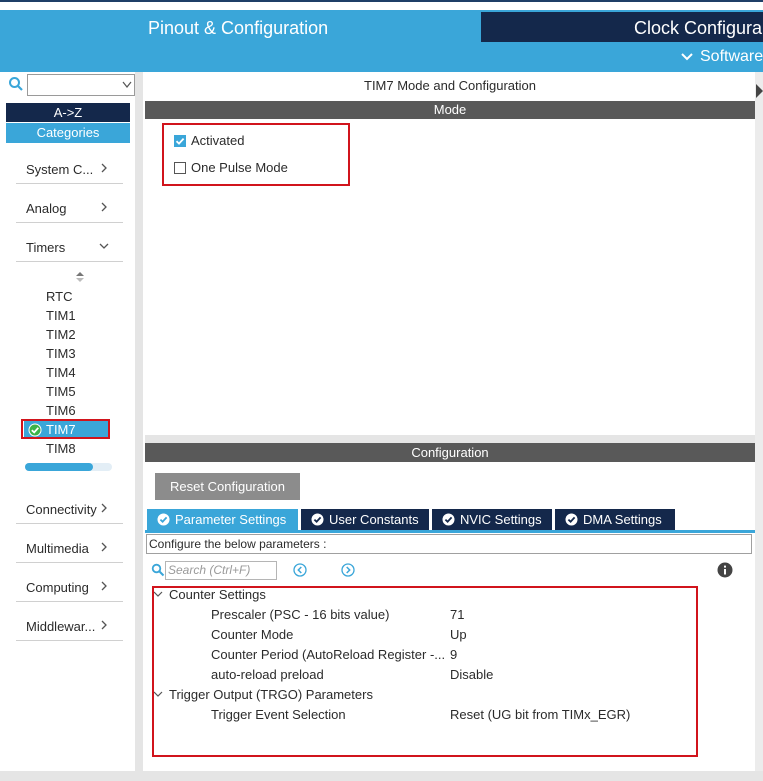 This screenshot has width=763, height=781. I want to click on chevron-right-circle-icon, so click(348, 570).